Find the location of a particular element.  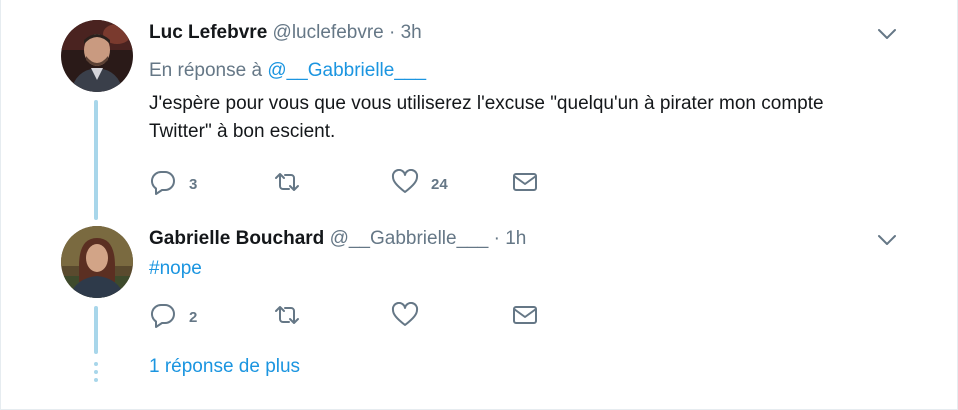

tweet-header: Luc Lefebvre @luclefebvre · 3h is located at coordinates (285, 33).